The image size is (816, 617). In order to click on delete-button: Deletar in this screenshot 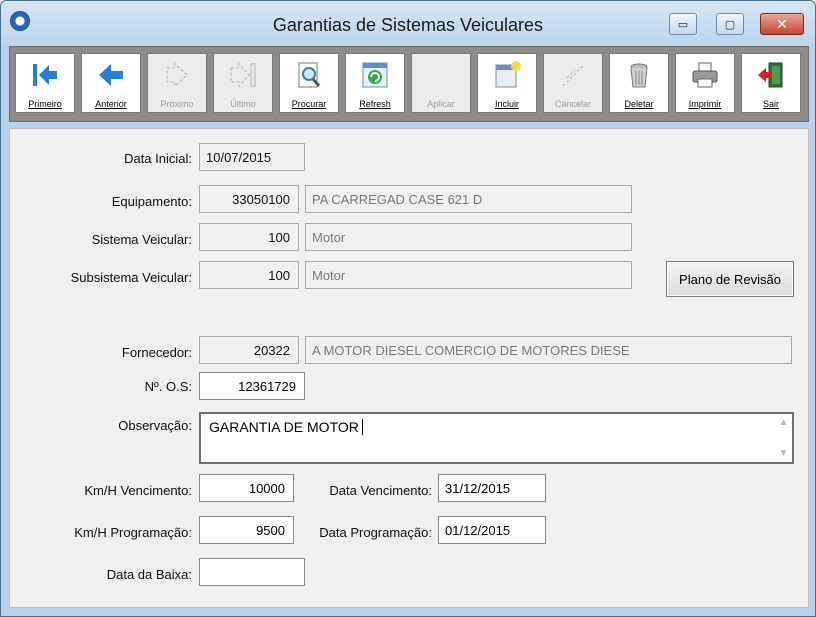, I will do `click(639, 83)`.